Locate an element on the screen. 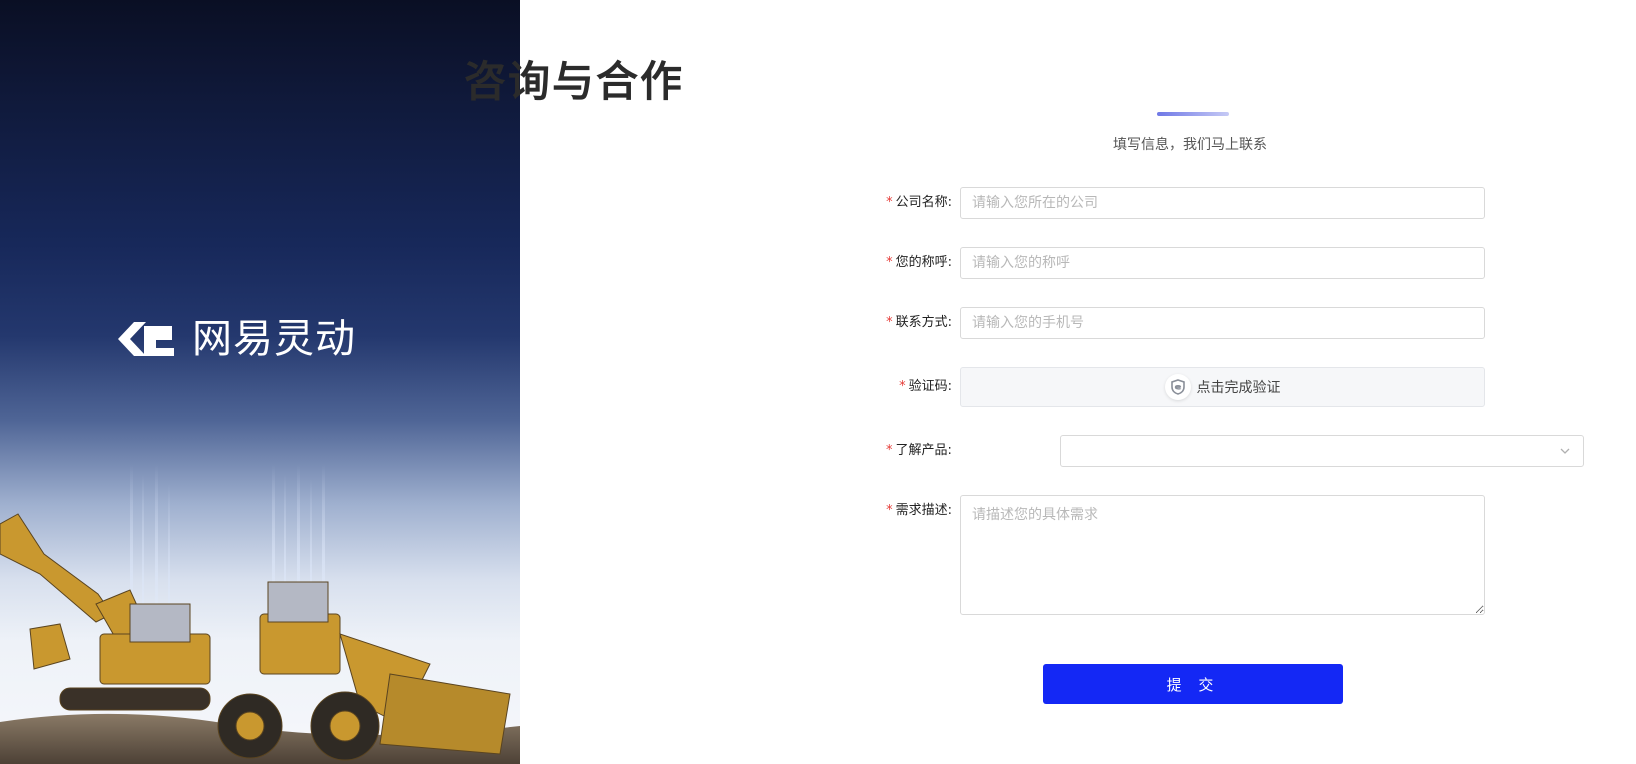 This screenshot has width=1636, height=764. form-row-company: * 公司名称: is located at coordinates (1172, 203).